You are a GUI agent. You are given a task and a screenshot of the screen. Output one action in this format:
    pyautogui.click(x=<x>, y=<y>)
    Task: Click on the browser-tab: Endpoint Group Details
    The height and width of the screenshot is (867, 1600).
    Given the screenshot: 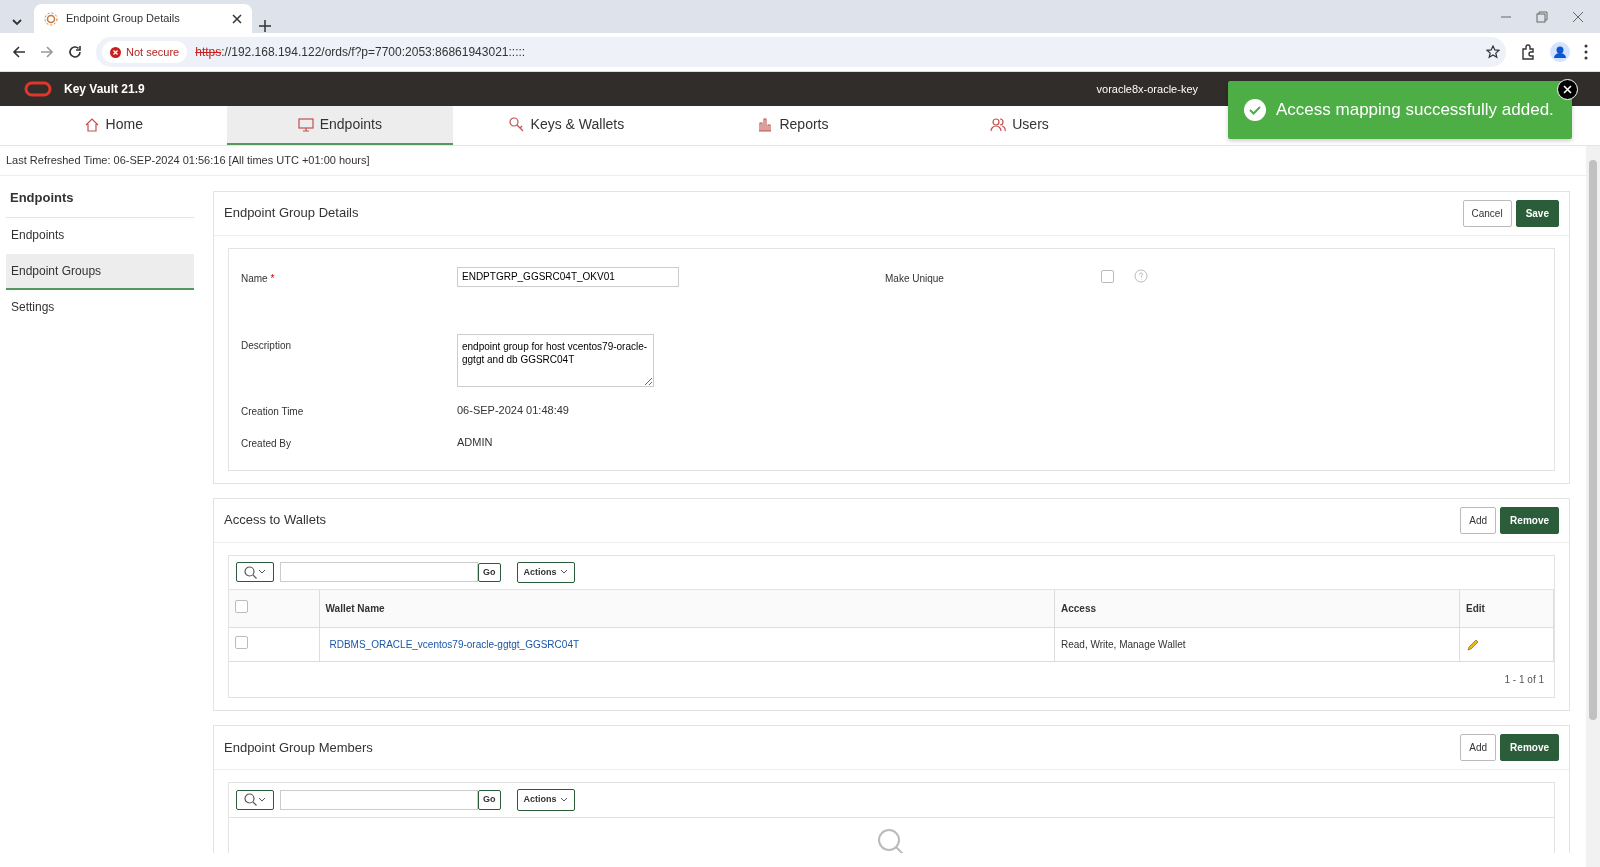 What is the action you would take?
    pyautogui.click(x=143, y=18)
    